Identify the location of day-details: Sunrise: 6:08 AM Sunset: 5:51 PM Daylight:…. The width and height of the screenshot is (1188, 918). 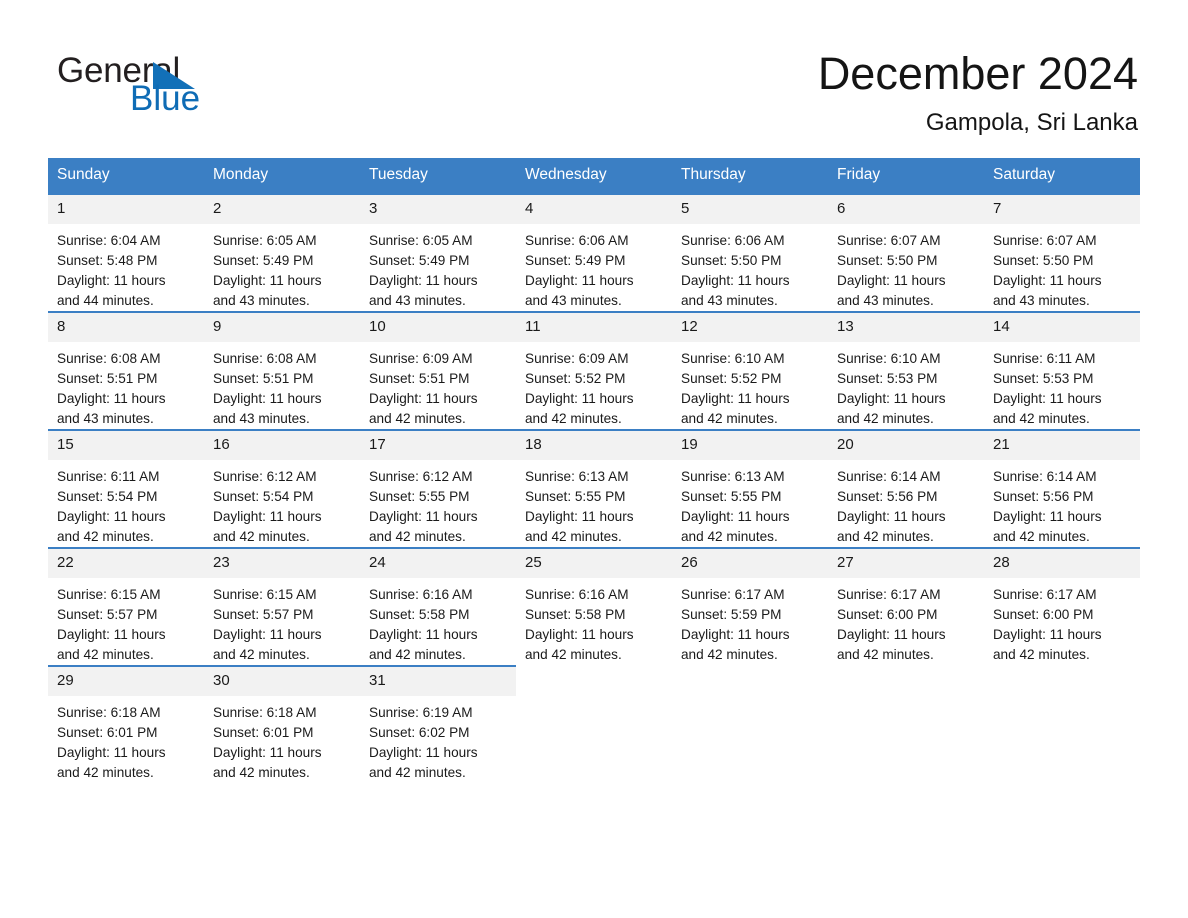
(282, 385).